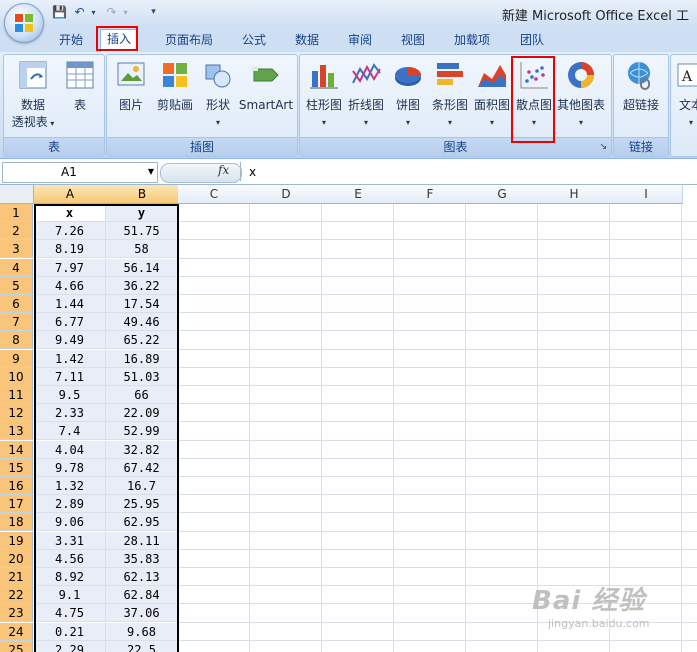 This screenshot has height=652, width=697. Describe the element at coordinates (16, 413) in the screenshot. I see `row-header-12: 12` at that location.